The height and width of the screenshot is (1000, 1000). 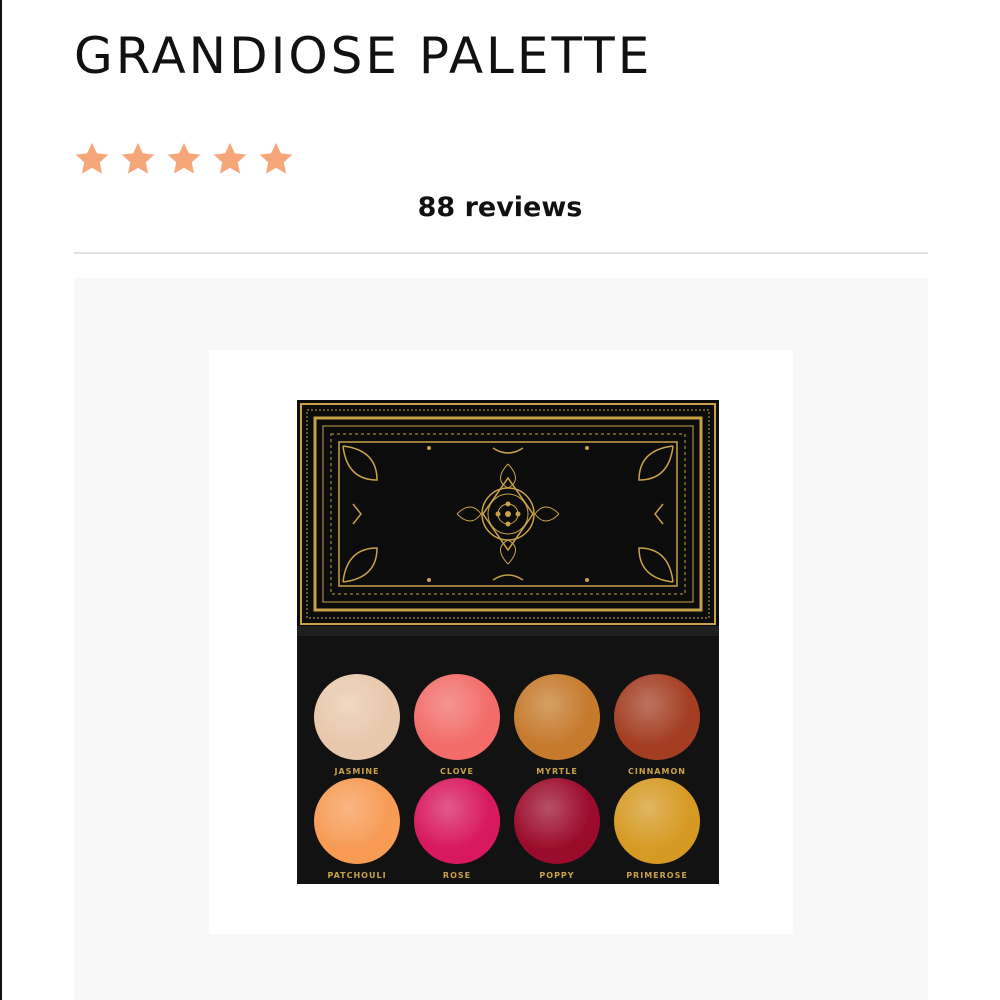 What do you see at coordinates (557, 771) in the screenshot?
I see `shade-label: MYRTLE` at bounding box center [557, 771].